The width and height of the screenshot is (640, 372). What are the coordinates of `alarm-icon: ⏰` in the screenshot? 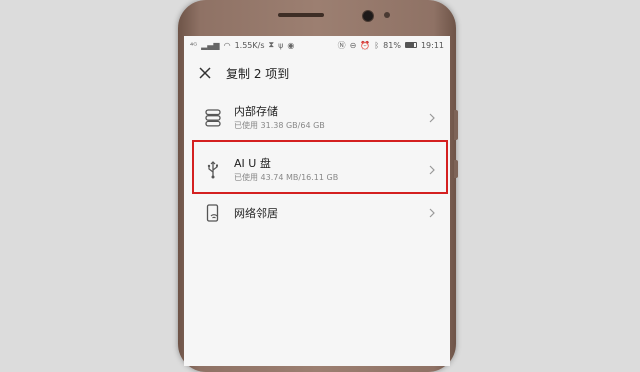 It's located at (365, 45).